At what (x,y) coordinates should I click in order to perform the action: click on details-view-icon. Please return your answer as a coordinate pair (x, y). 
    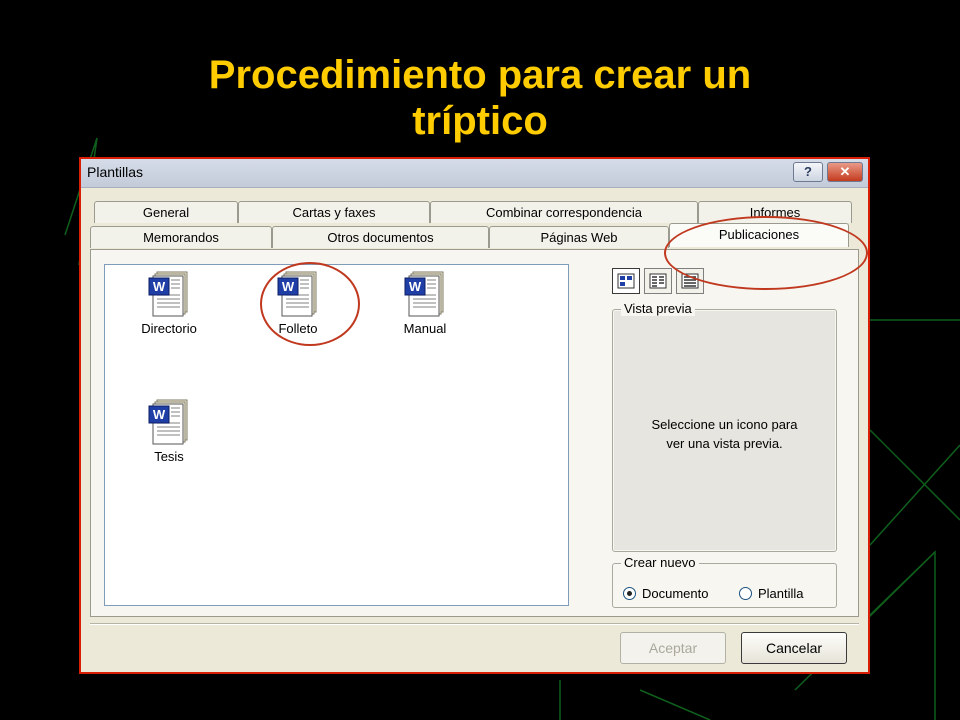
    Looking at the image, I should click on (690, 281).